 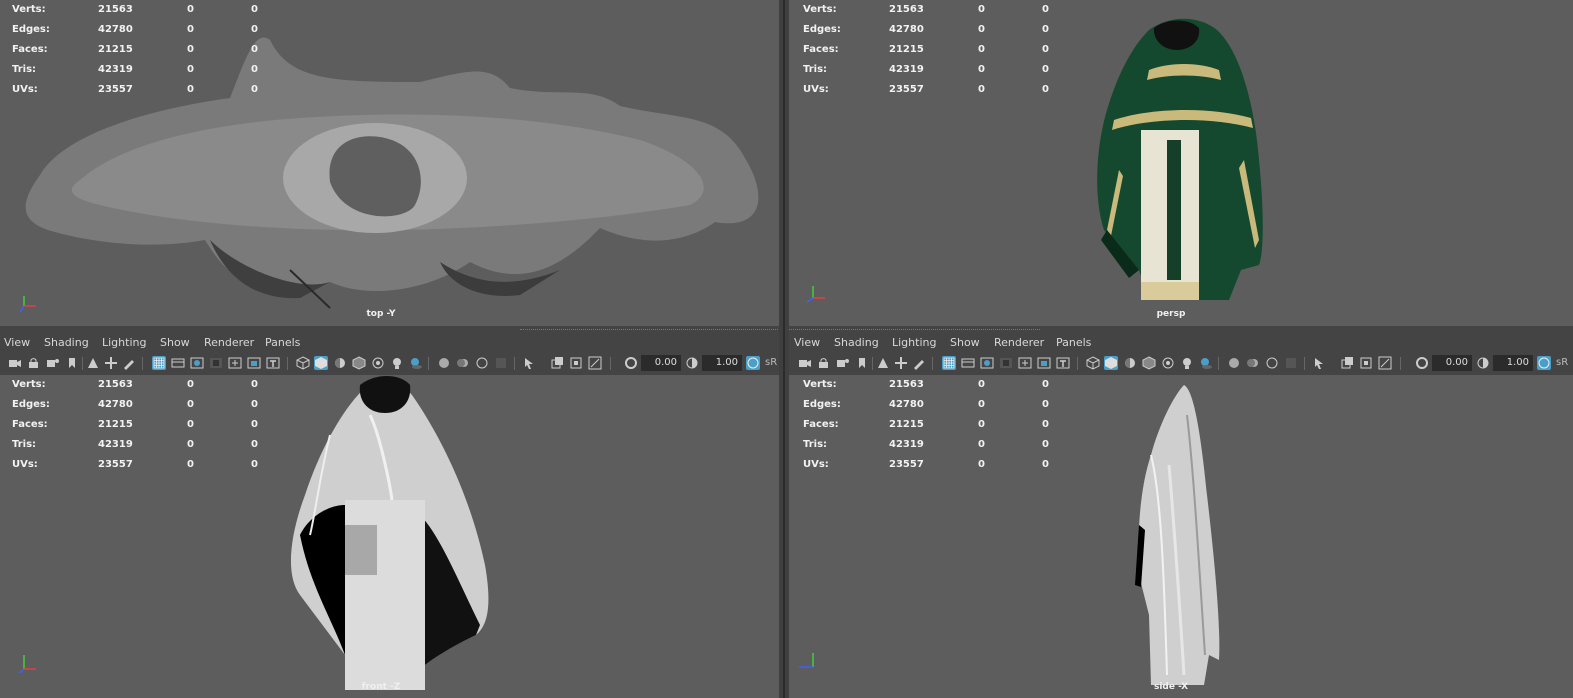 I want to click on hud-value: 23557, so click(x=115, y=89).